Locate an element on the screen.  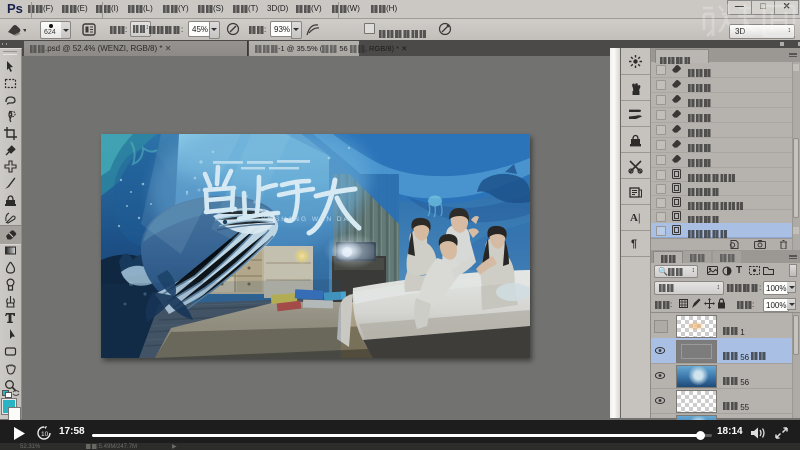
svg-text: 10 is located at coordinates (45, 434).